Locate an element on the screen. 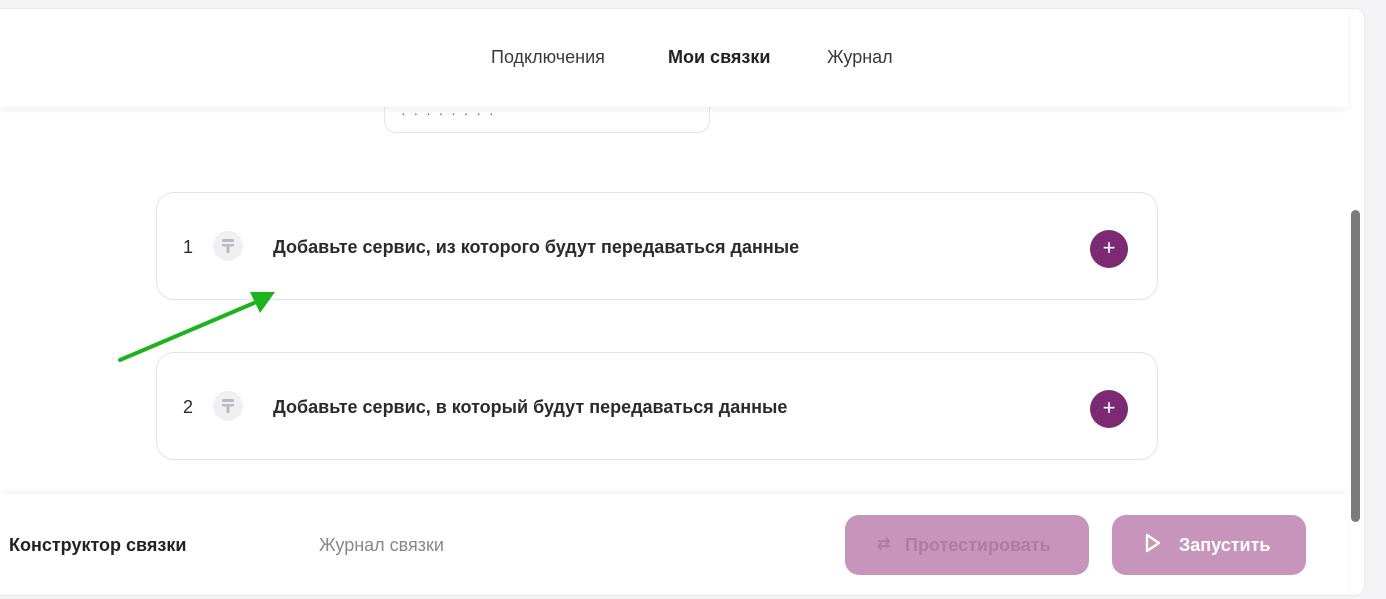 This screenshot has width=1386, height=599. run-button: Запустить is located at coordinates (1209, 545).